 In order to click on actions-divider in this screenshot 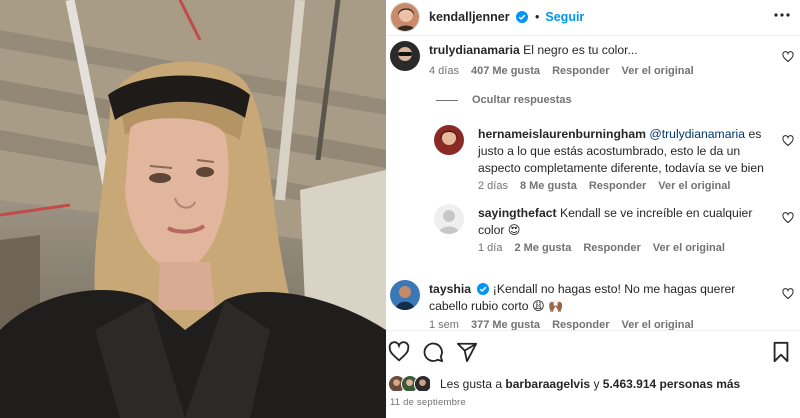, I will do `click(593, 330)`.